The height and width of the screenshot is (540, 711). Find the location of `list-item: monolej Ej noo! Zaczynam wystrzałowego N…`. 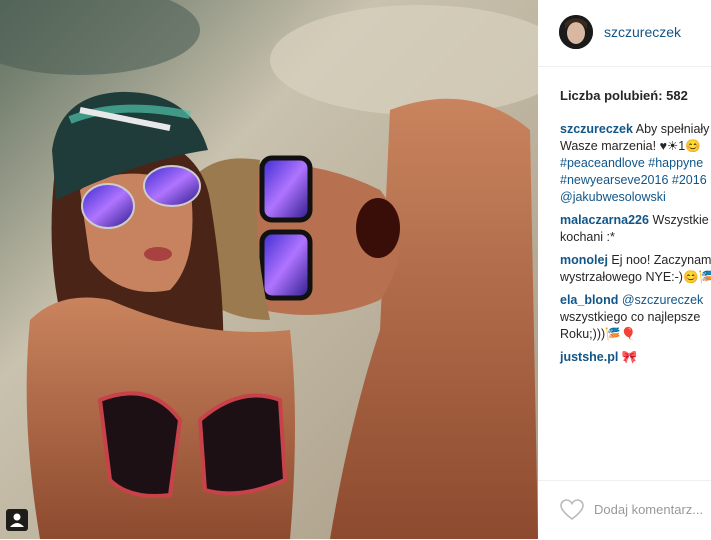

list-item: monolej Ej noo! Zaczynam wystrzałowego N… is located at coordinates (635, 269).